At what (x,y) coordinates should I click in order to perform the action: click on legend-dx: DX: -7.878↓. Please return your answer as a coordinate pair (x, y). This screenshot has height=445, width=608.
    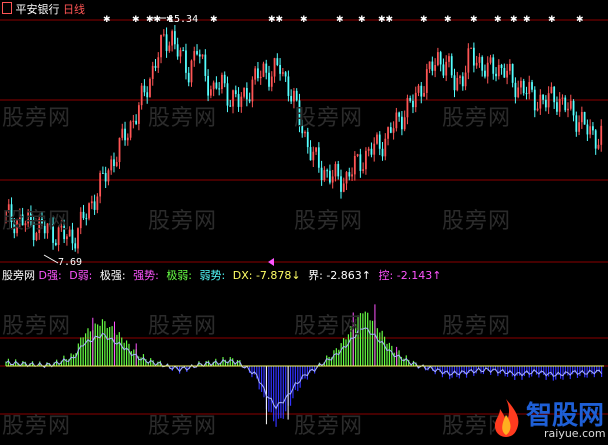
    Looking at the image, I should click on (266, 275).